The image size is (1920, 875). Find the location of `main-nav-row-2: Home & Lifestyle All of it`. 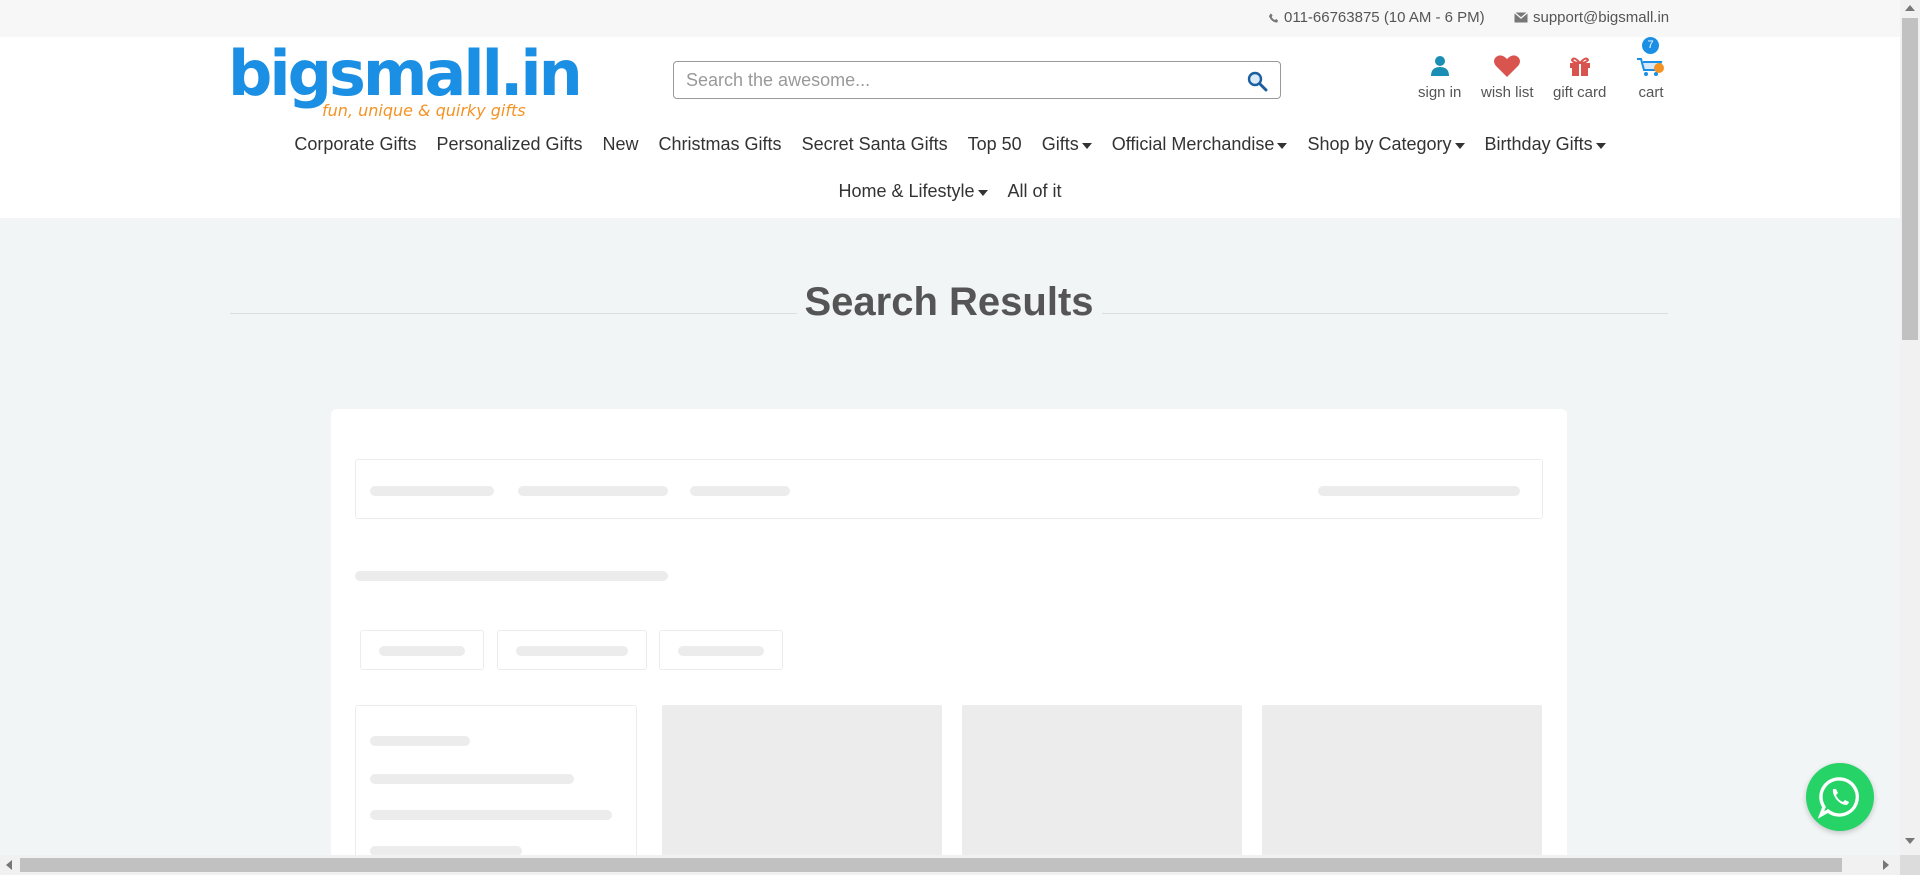

main-nav-row-2: Home & Lifestyle All of it is located at coordinates (950, 191).